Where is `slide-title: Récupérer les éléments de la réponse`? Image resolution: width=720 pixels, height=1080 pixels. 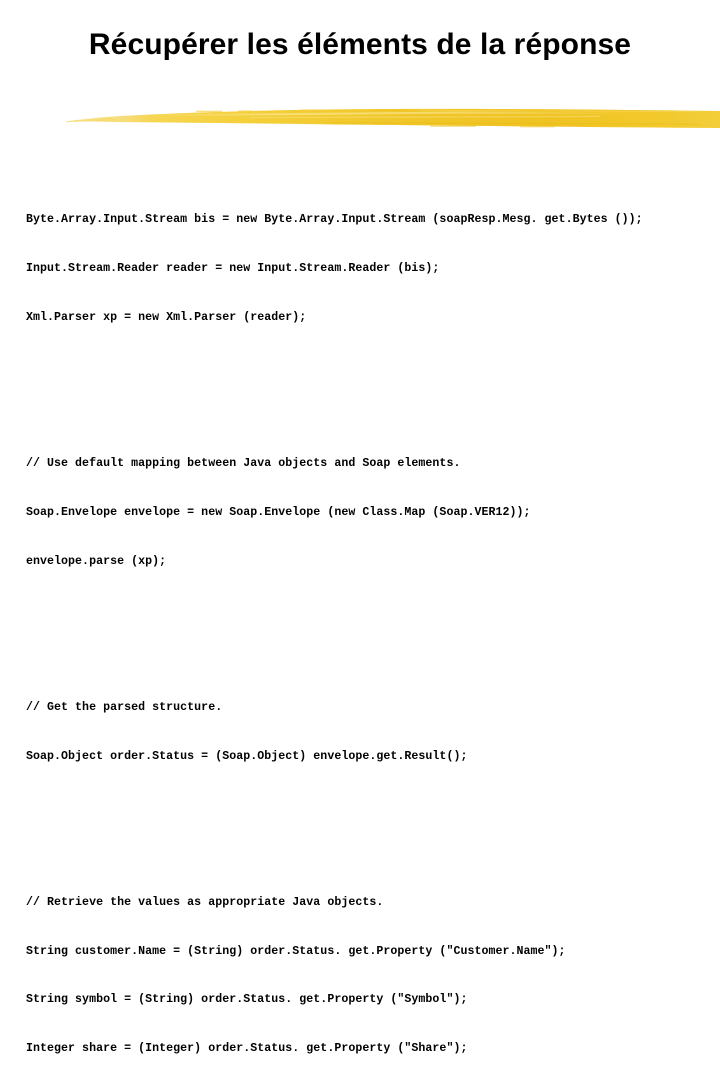
slide-title: Récupérer les éléments de la réponse is located at coordinates (360, 44).